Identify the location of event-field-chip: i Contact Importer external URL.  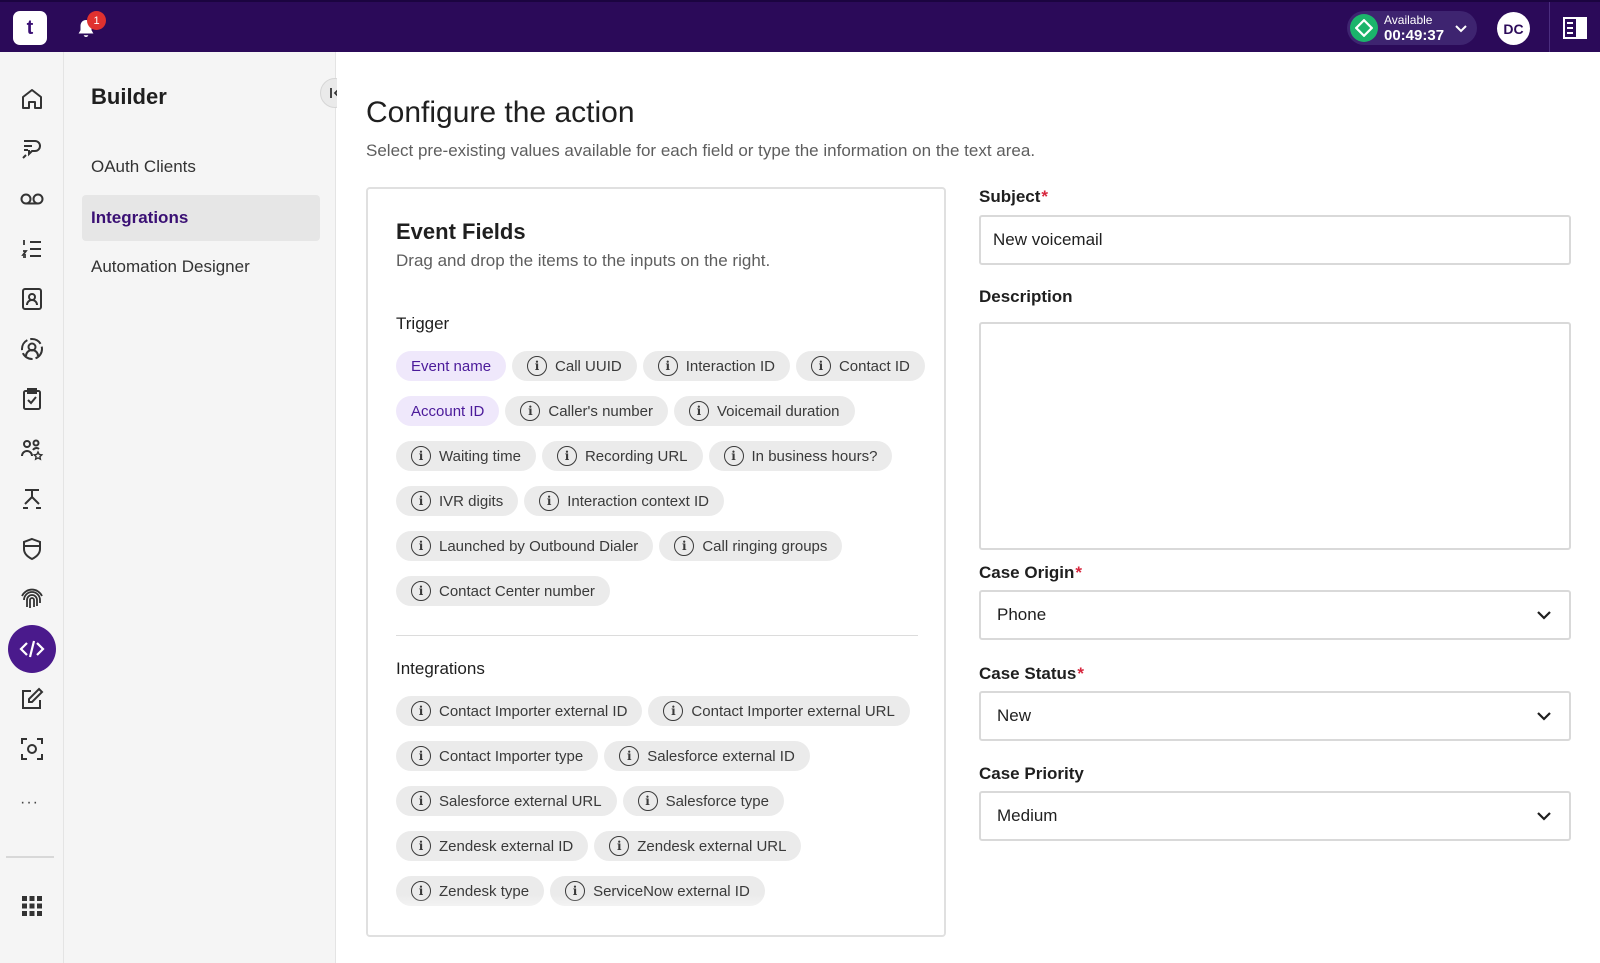
(779, 711).